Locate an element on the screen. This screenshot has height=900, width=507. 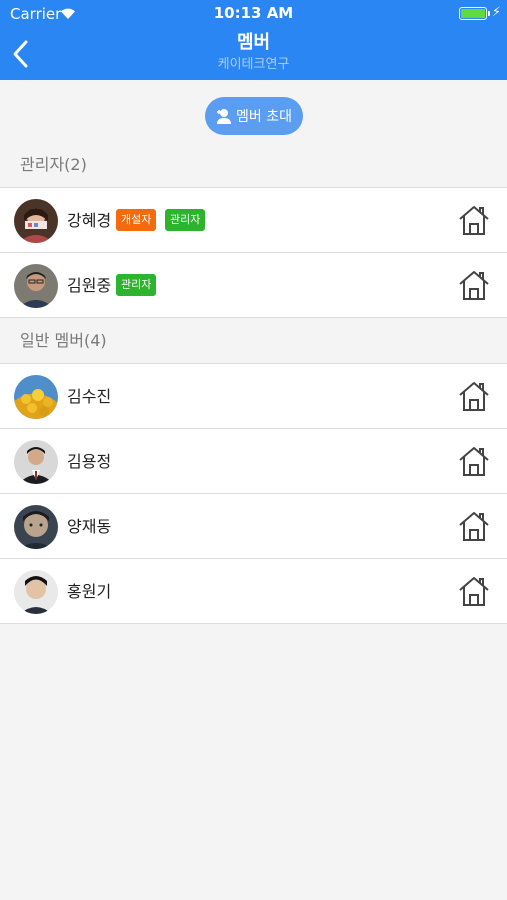
member-name: 강혜경 is located at coordinates (89, 220).